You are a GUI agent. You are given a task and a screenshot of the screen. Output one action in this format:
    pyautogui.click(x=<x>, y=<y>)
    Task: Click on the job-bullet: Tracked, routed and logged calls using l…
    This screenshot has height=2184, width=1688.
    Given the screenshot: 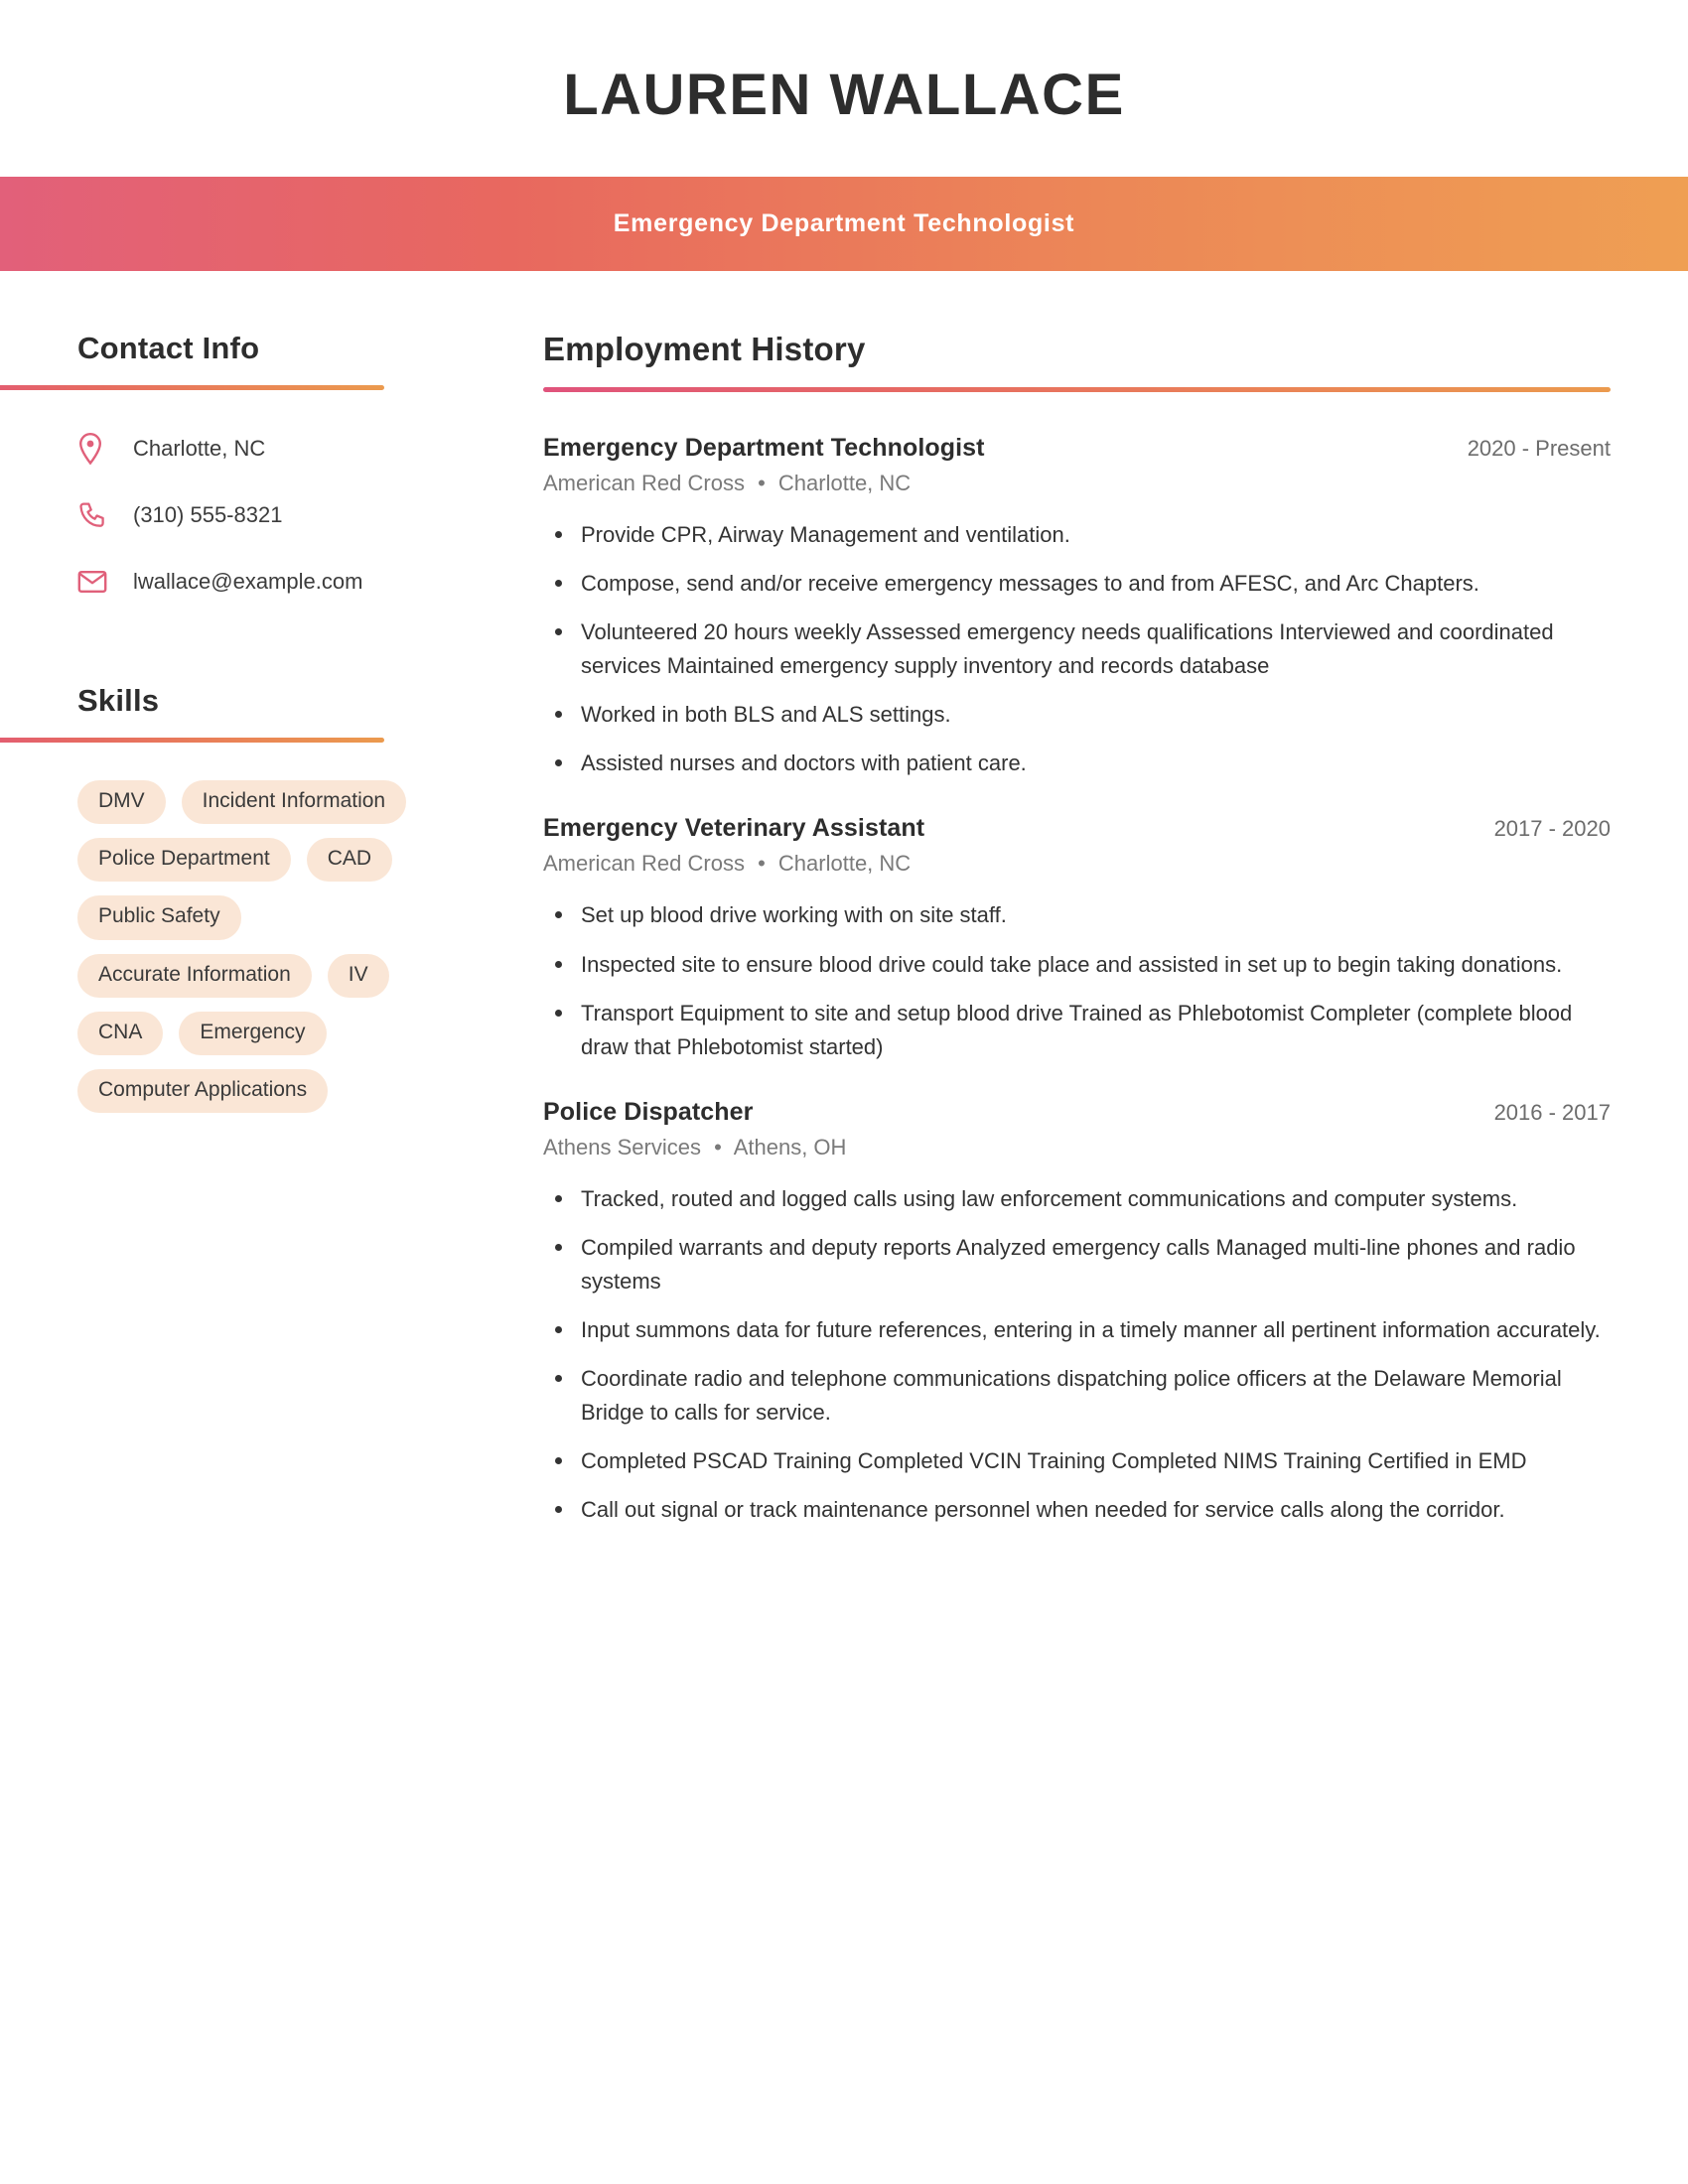 What is the action you would take?
    pyautogui.click(x=1077, y=1199)
    